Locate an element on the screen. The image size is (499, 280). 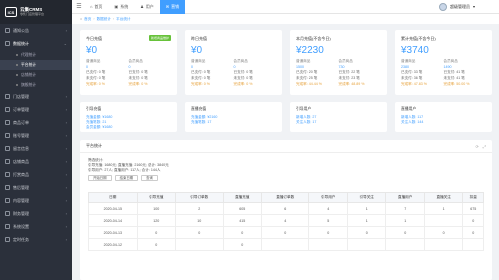
breadcrumb-item: 平台统计 is located at coordinates (123, 18).